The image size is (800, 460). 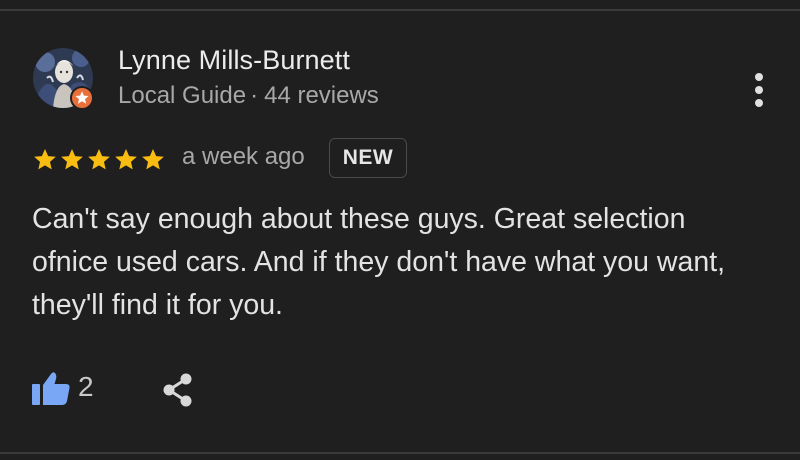 I want to click on share-icon, so click(x=177, y=390).